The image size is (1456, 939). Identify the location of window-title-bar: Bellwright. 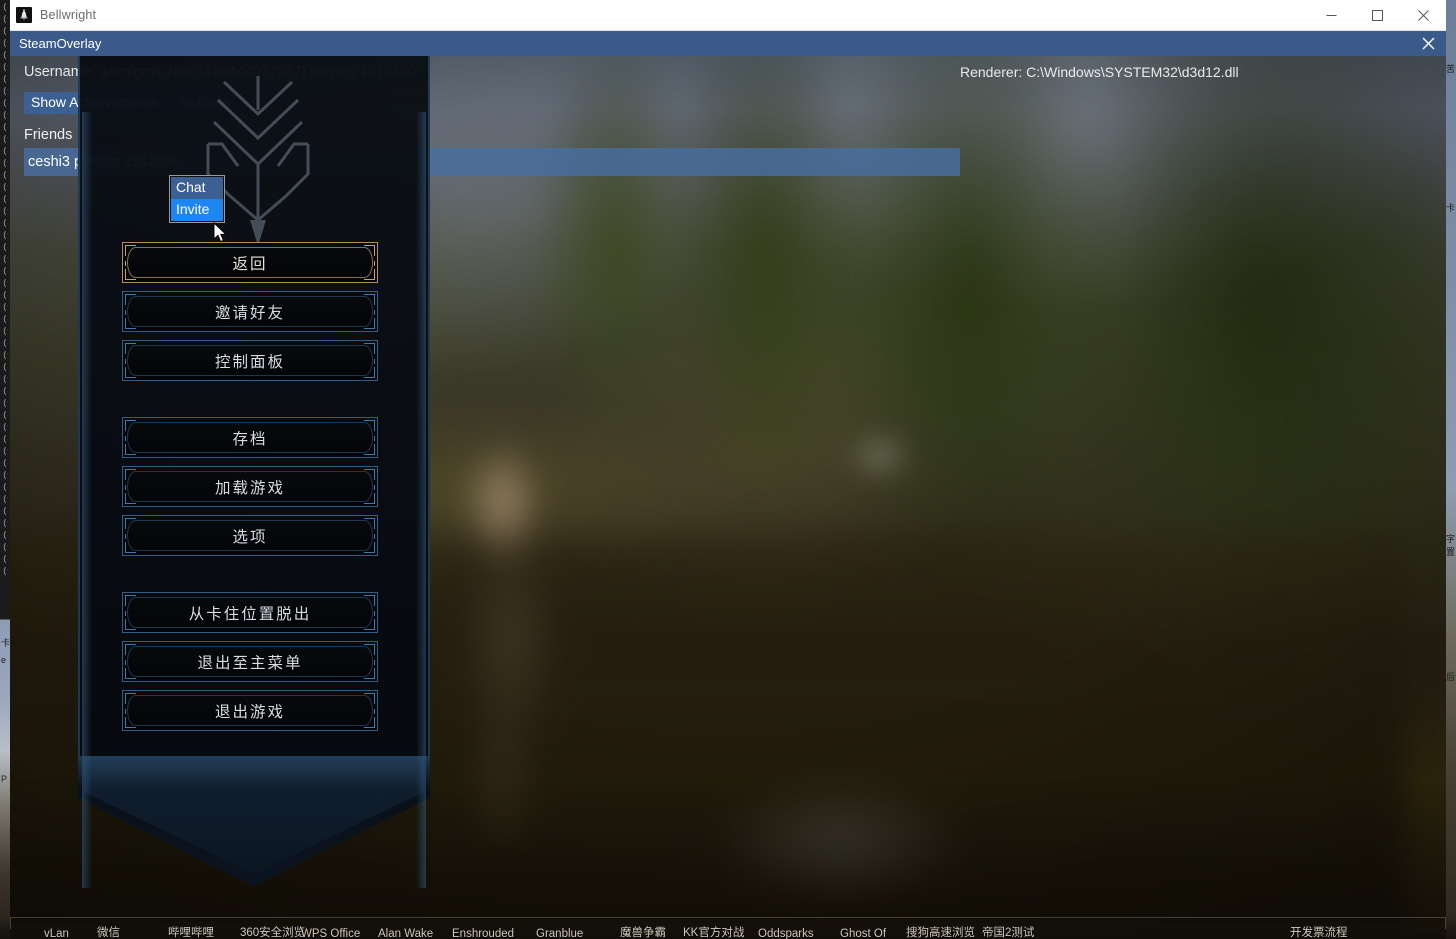
(728, 15).